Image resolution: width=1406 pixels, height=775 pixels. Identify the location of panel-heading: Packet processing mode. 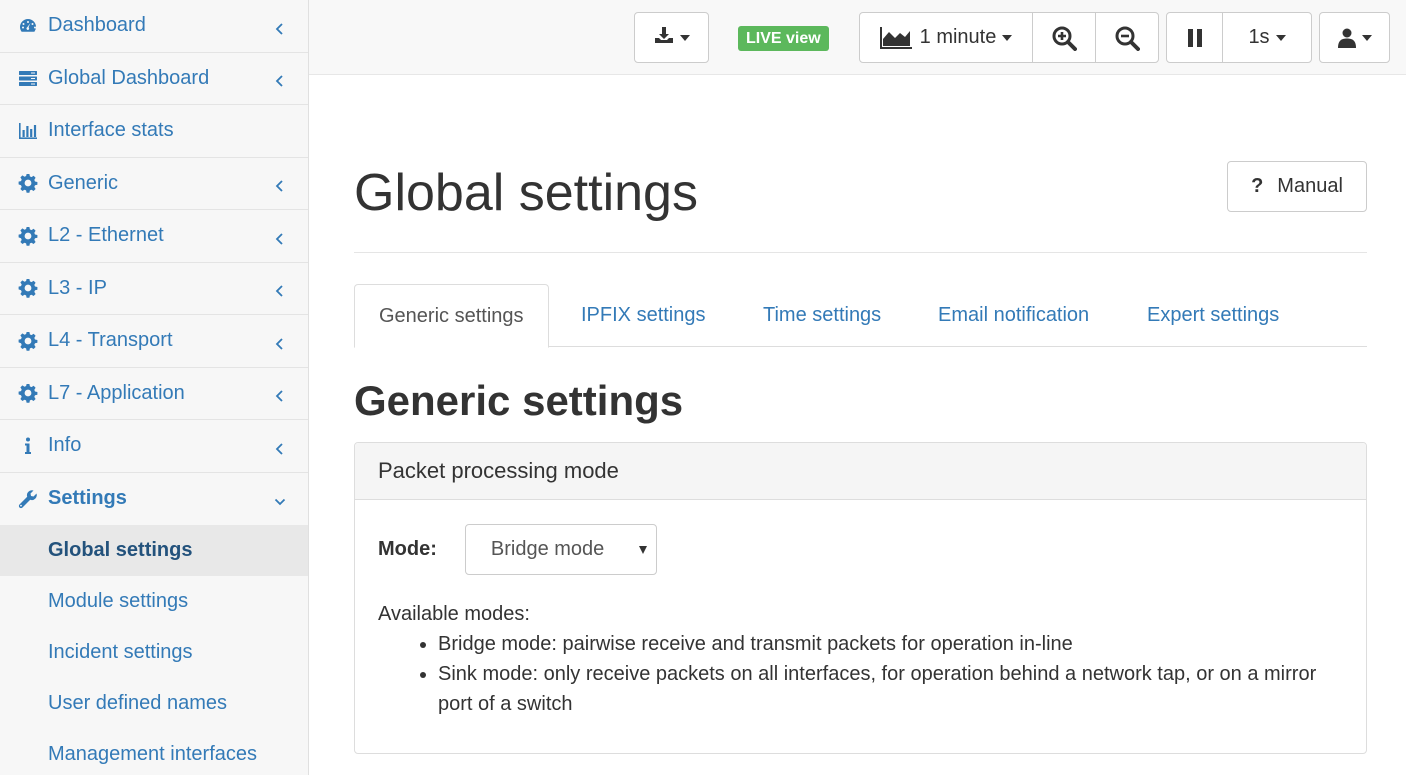
(860, 471).